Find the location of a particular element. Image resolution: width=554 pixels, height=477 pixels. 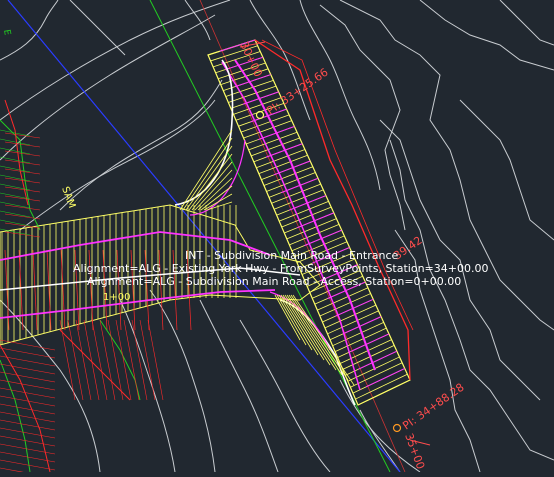

pi-marker-top is located at coordinates (260, 115).